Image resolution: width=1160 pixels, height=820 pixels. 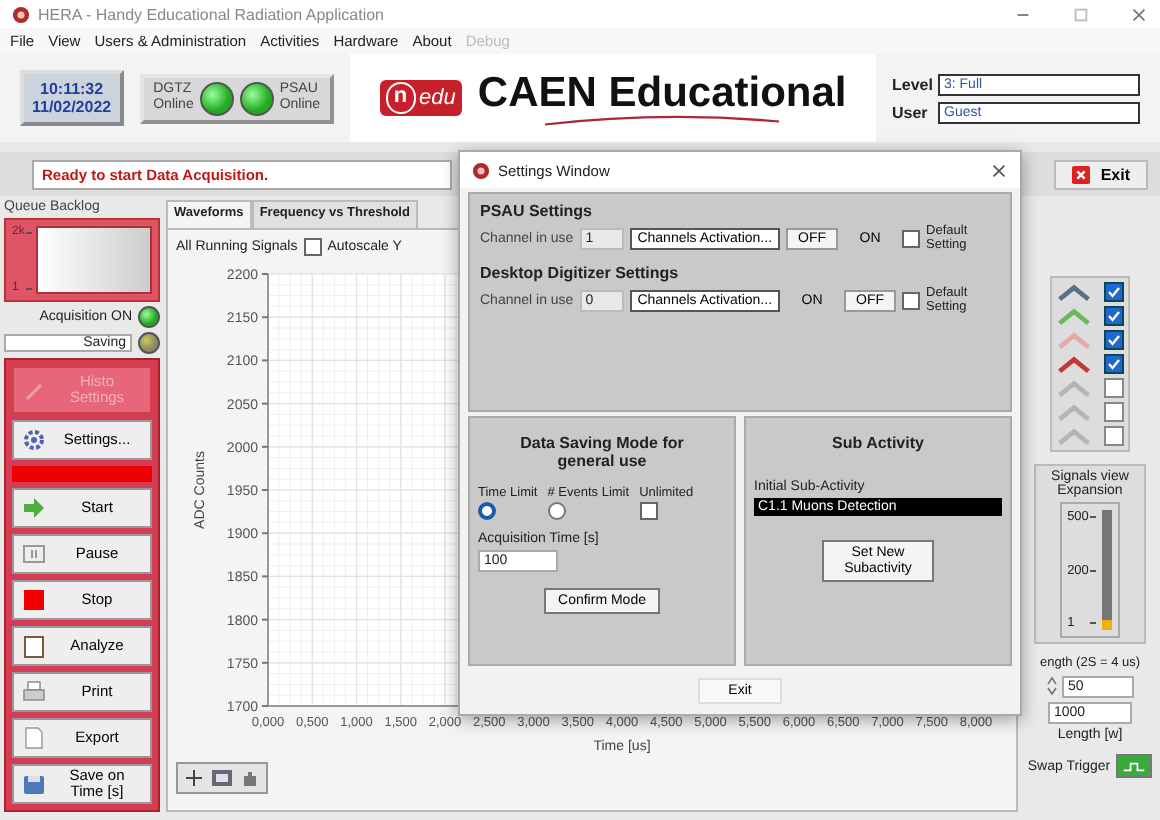 I want to click on separator-bar, so click(x=82, y=474).